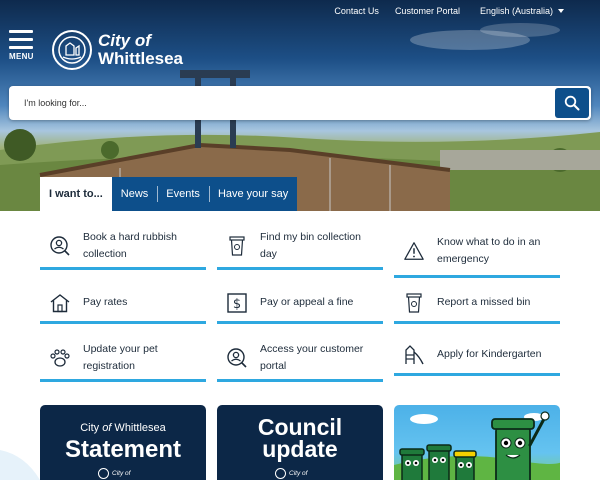  Describe the element at coordinates (105, 302) in the screenshot. I see `quick-link-label: Pay rates` at that location.